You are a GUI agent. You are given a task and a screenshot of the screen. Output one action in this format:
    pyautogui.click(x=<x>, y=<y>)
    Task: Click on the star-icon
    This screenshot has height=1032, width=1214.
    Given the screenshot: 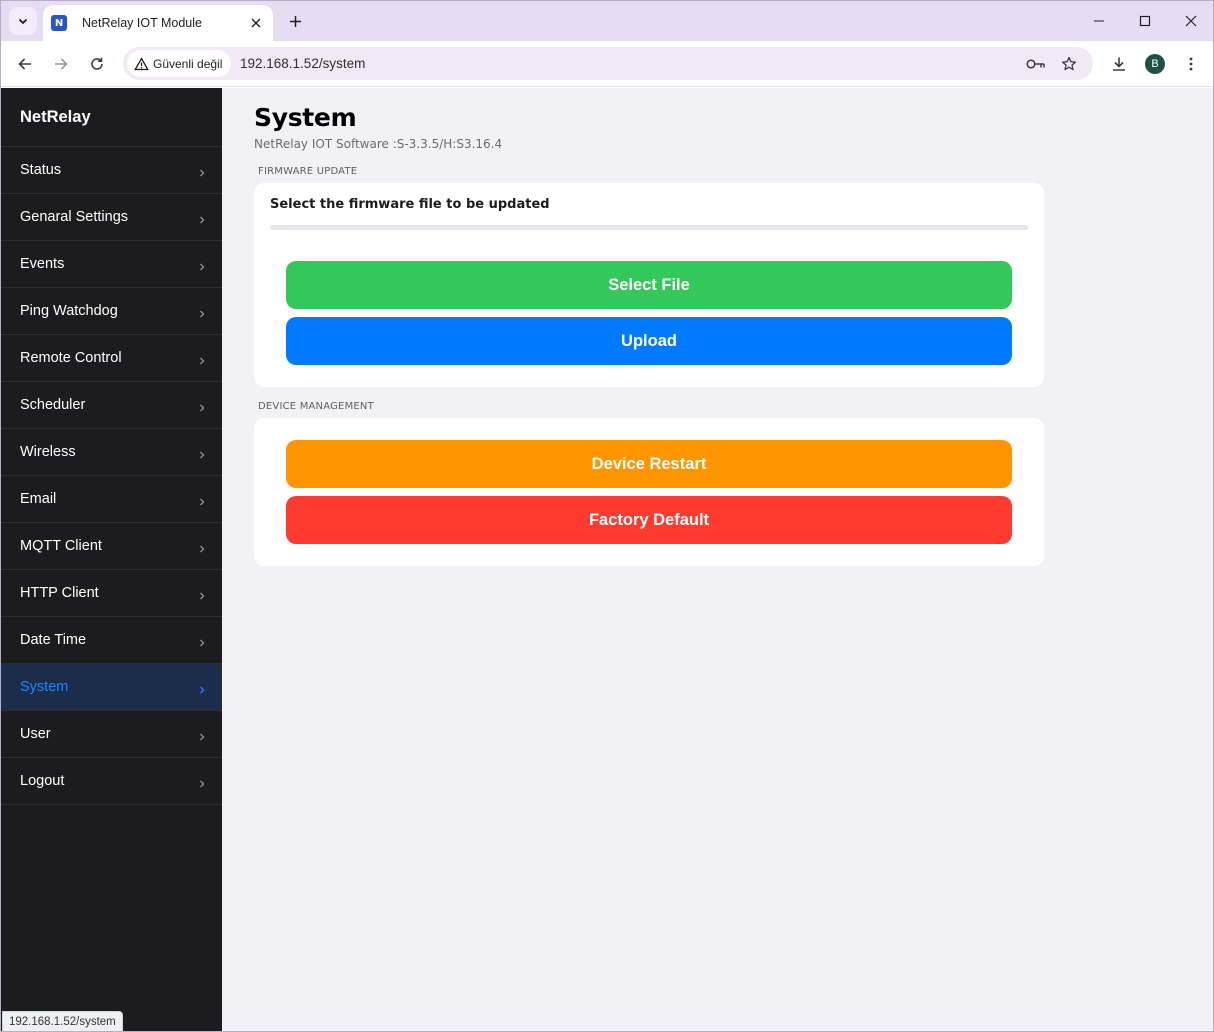 What is the action you would take?
    pyautogui.click(x=1069, y=63)
    